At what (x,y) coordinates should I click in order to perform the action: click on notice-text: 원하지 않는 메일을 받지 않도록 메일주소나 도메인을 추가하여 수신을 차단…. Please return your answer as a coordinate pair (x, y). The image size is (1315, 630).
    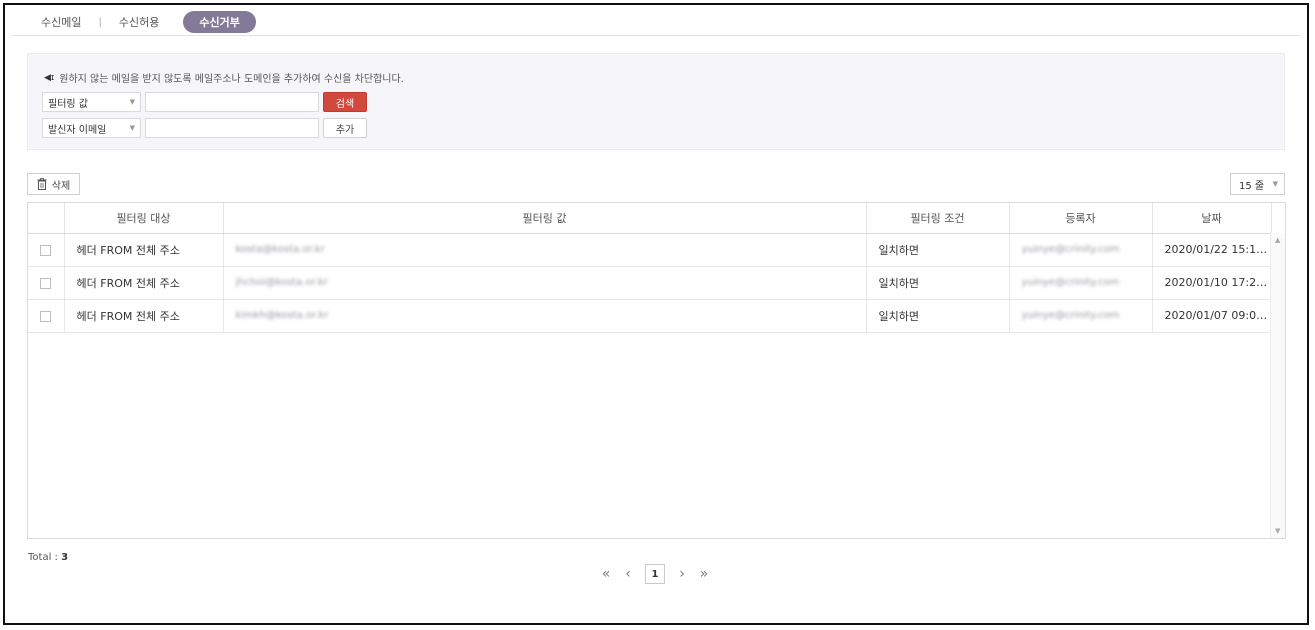
    Looking at the image, I should click on (231, 79).